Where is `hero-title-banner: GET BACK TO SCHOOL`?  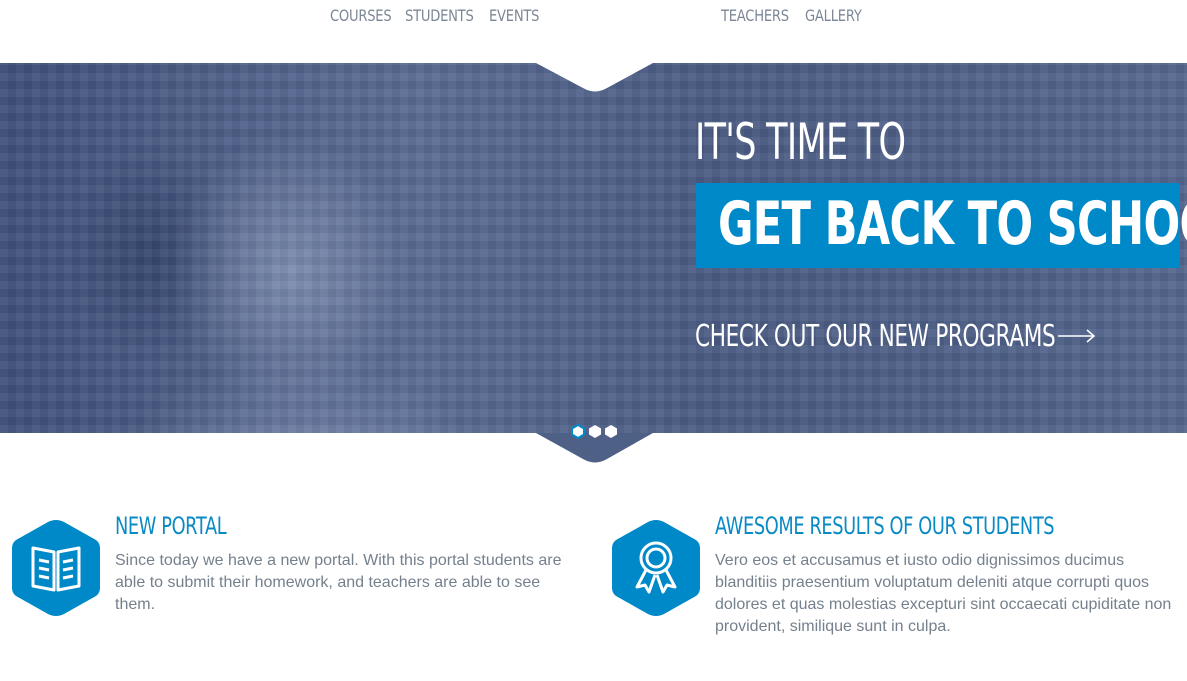 hero-title-banner: GET BACK TO SCHOOL is located at coordinates (941, 225).